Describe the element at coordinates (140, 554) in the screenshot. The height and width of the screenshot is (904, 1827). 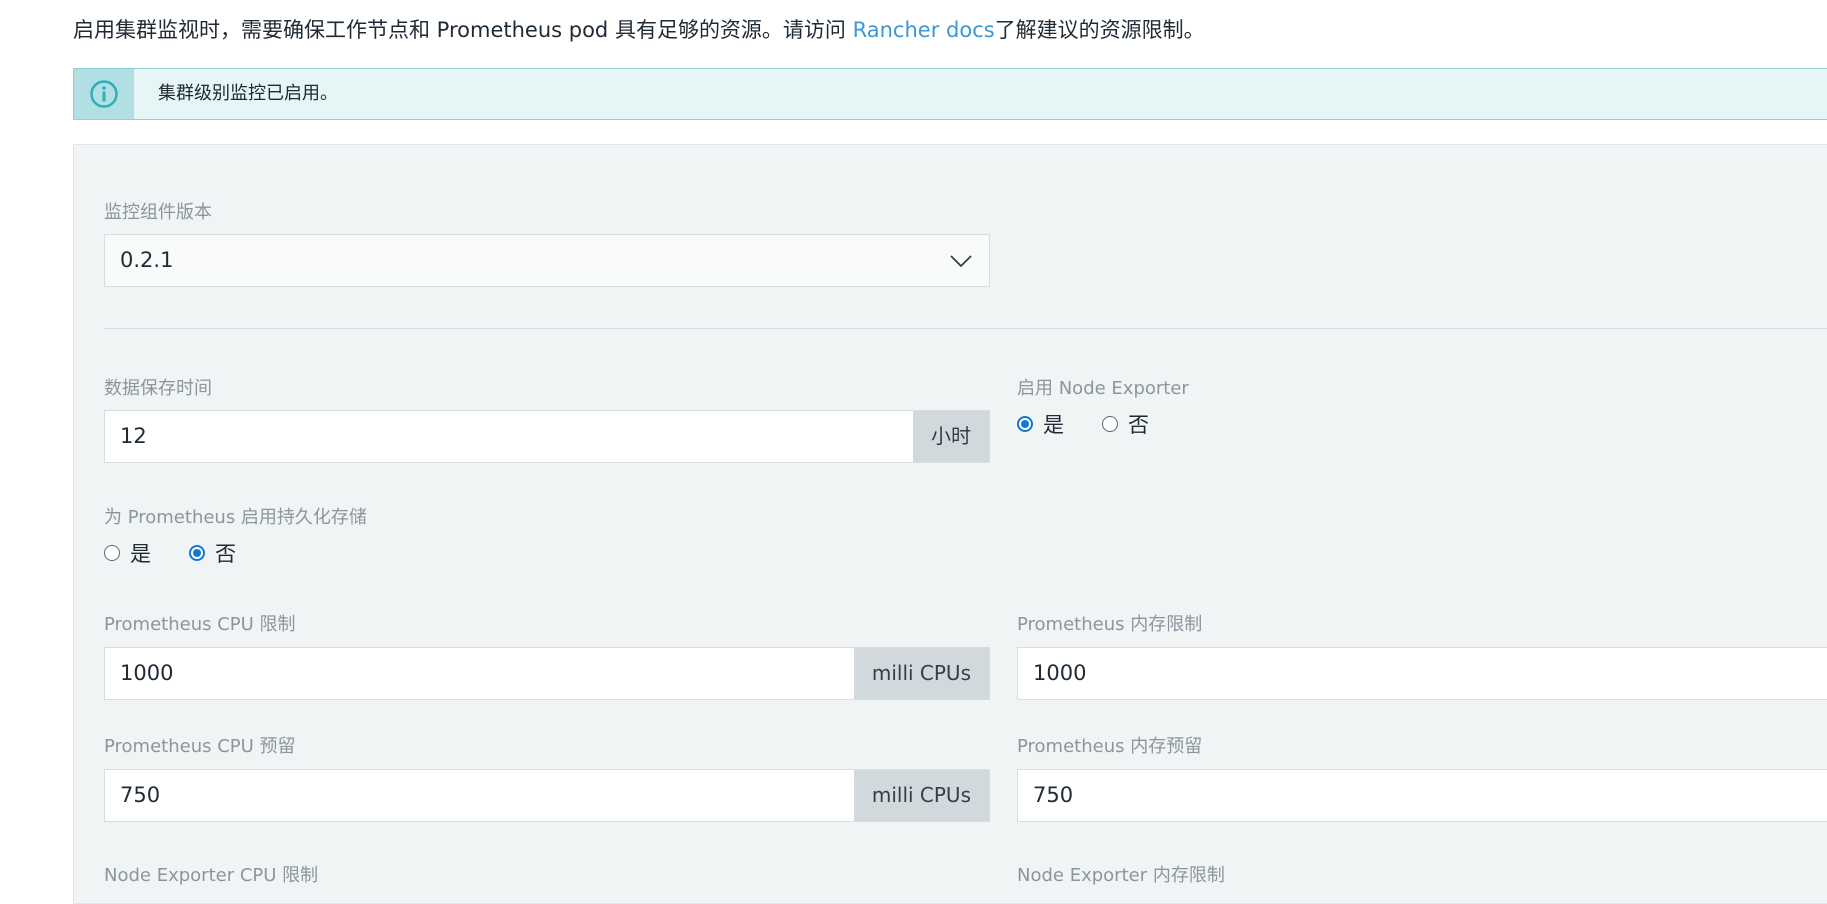
I see `persistent-yes-label: 是` at that location.